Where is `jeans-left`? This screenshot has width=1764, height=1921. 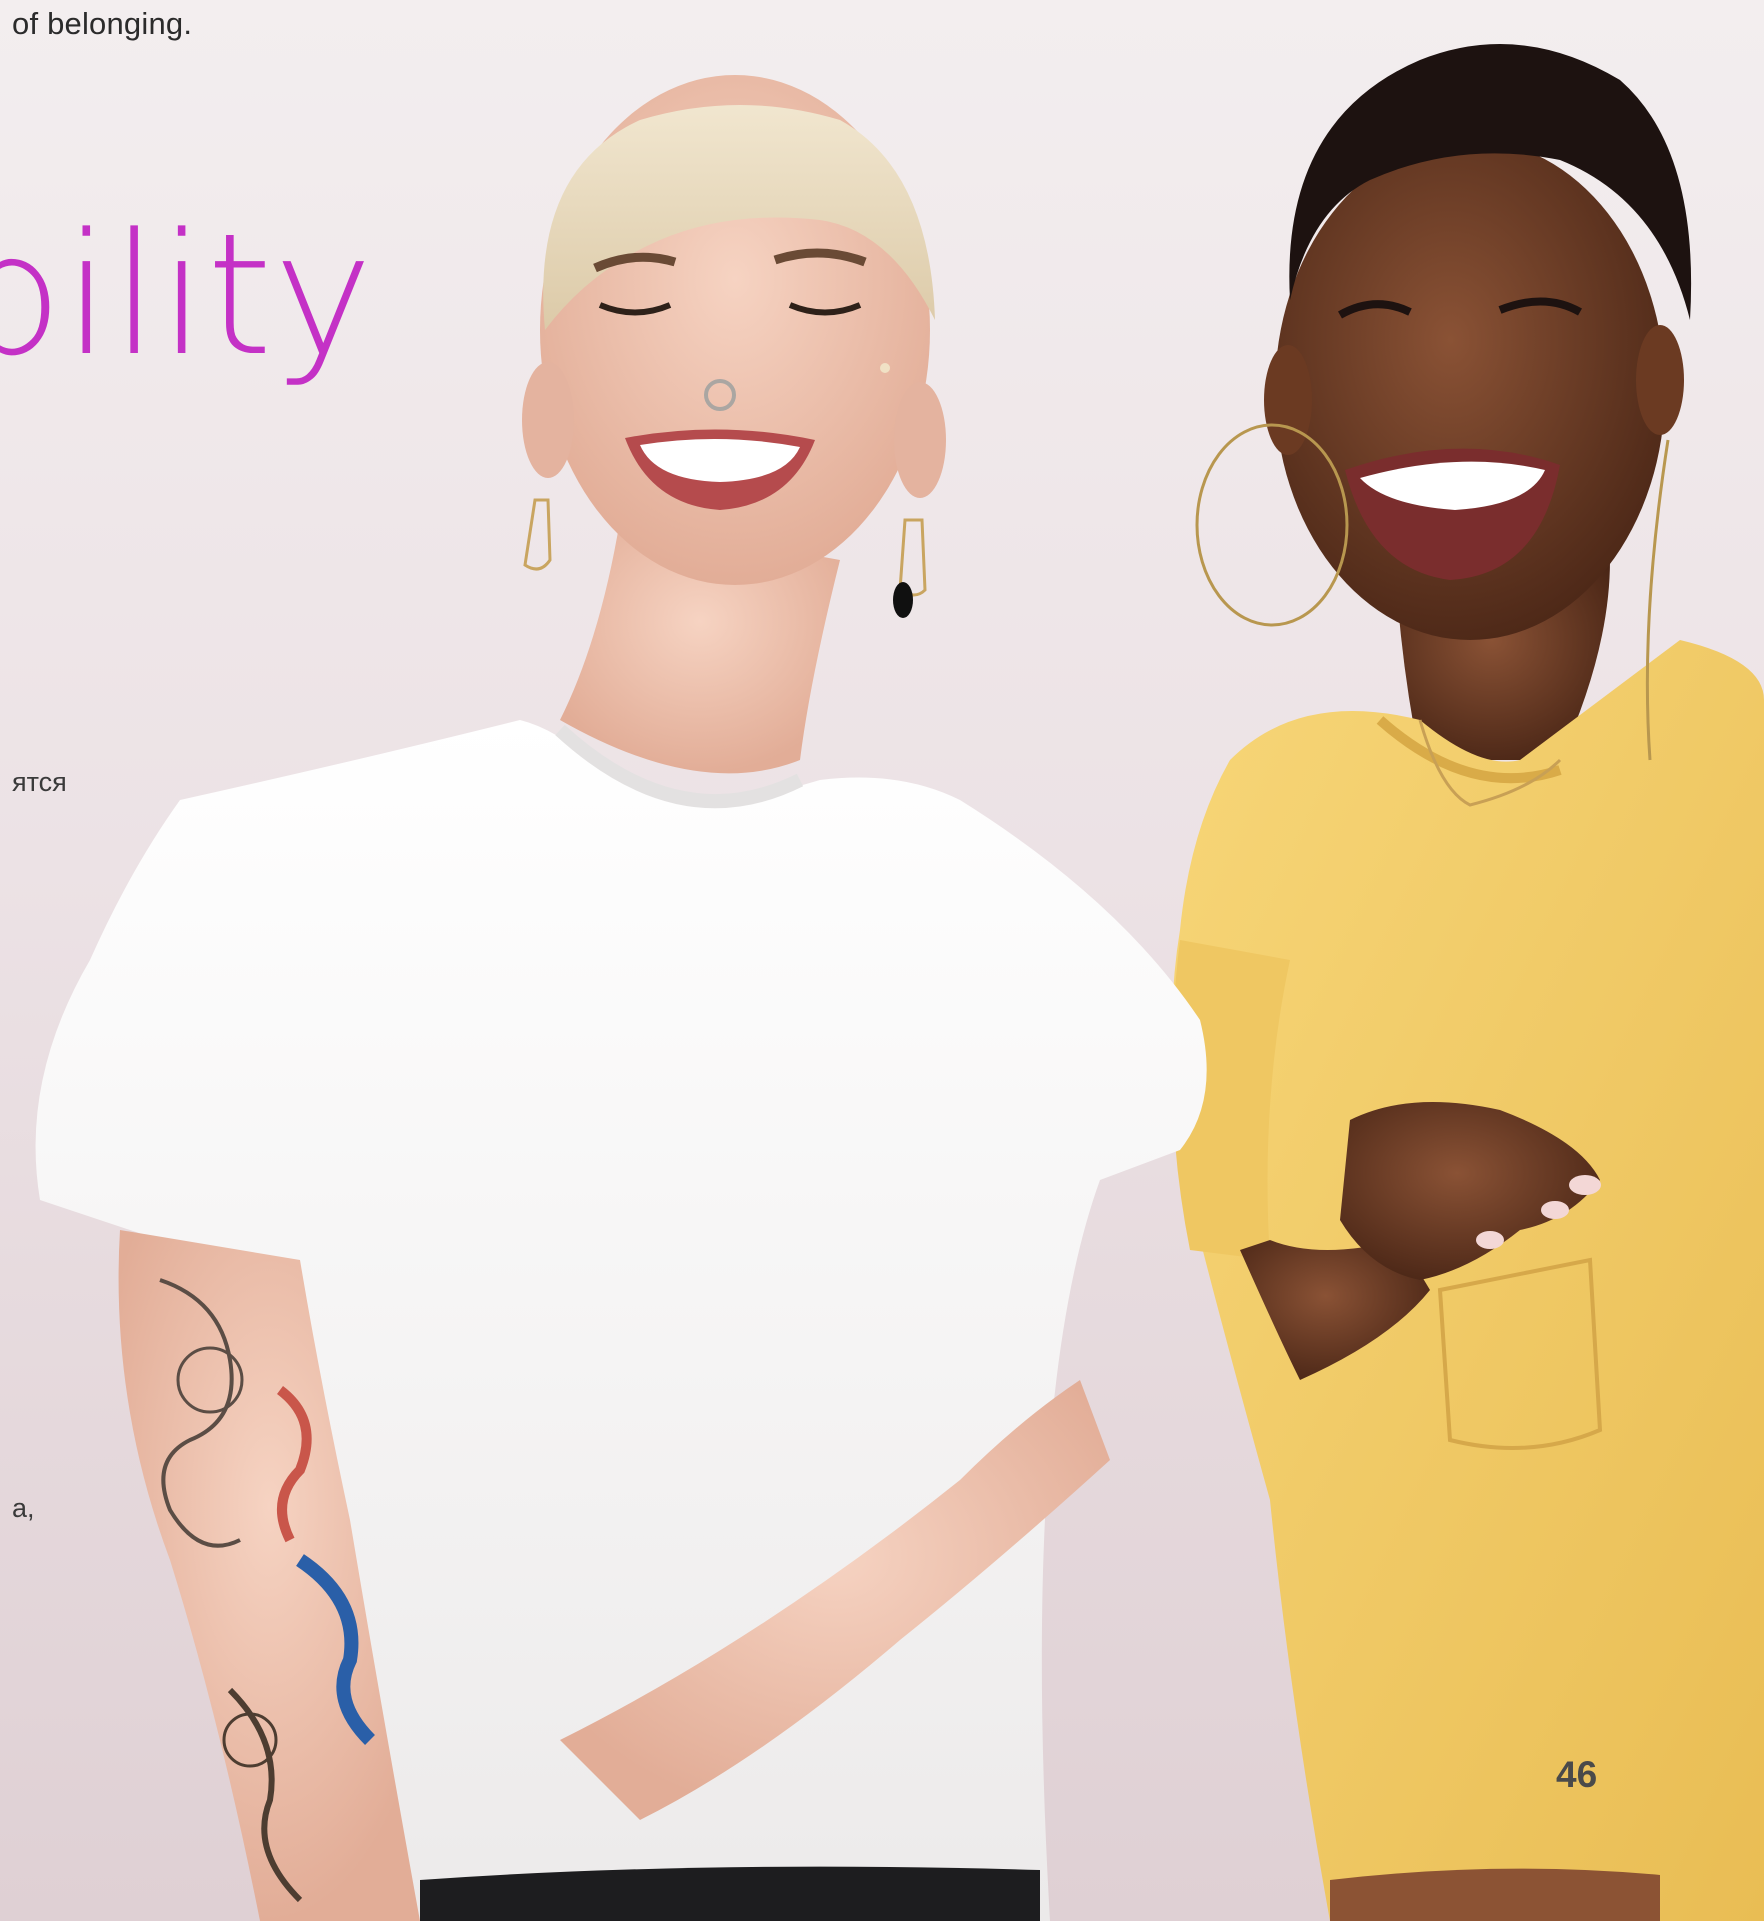 jeans-left is located at coordinates (730, 1893).